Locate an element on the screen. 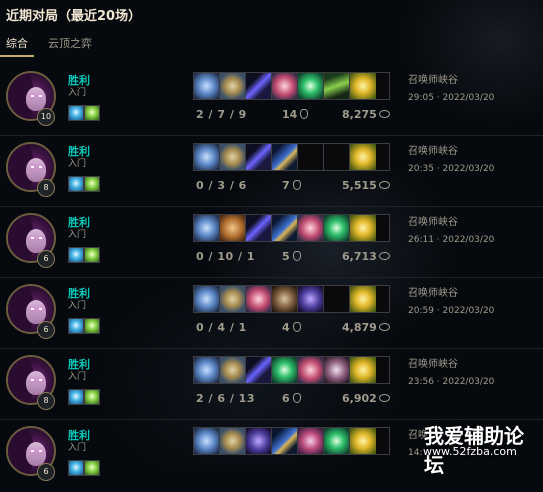 The image size is (543, 492). minion-kills: 14 is located at coordinates (295, 114).